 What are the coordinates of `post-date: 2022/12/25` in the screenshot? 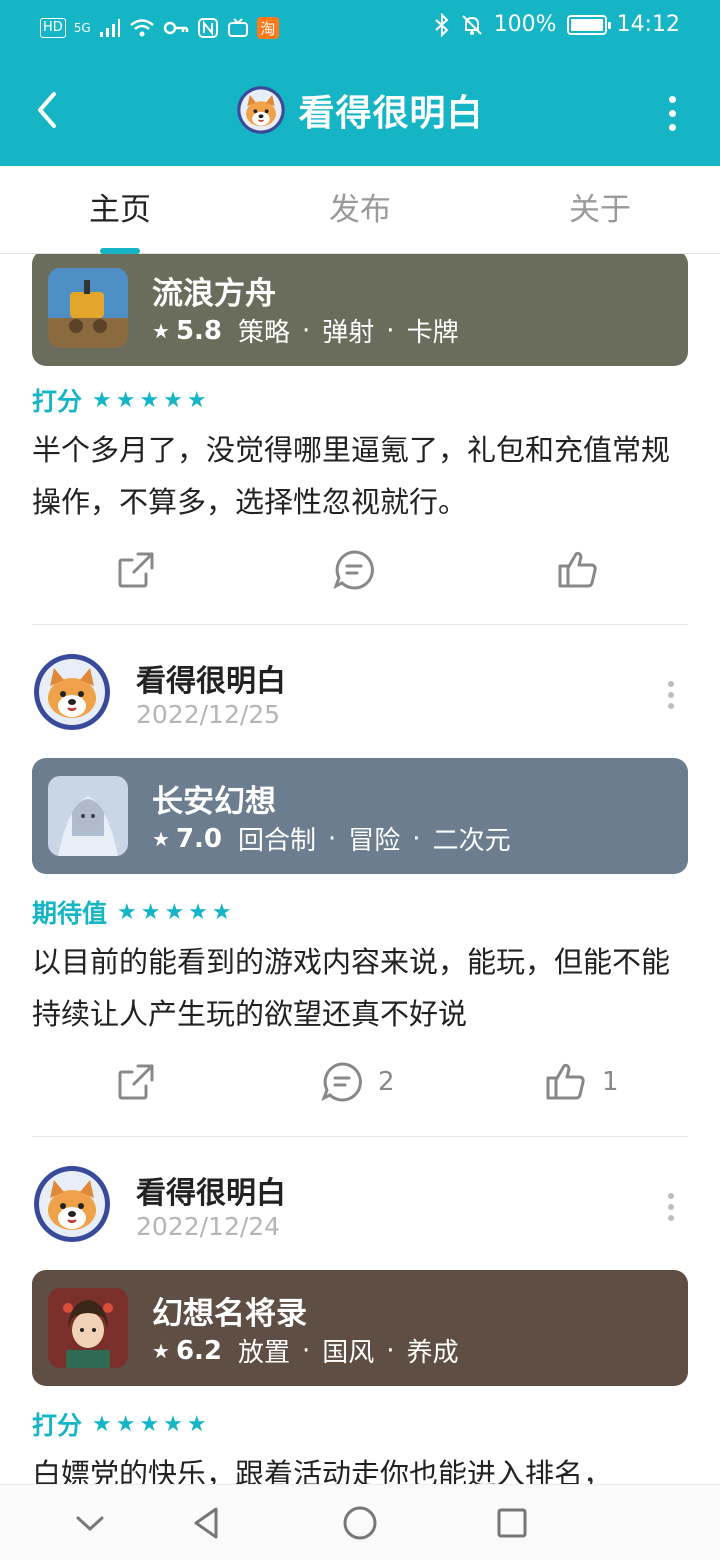 It's located at (208, 714).